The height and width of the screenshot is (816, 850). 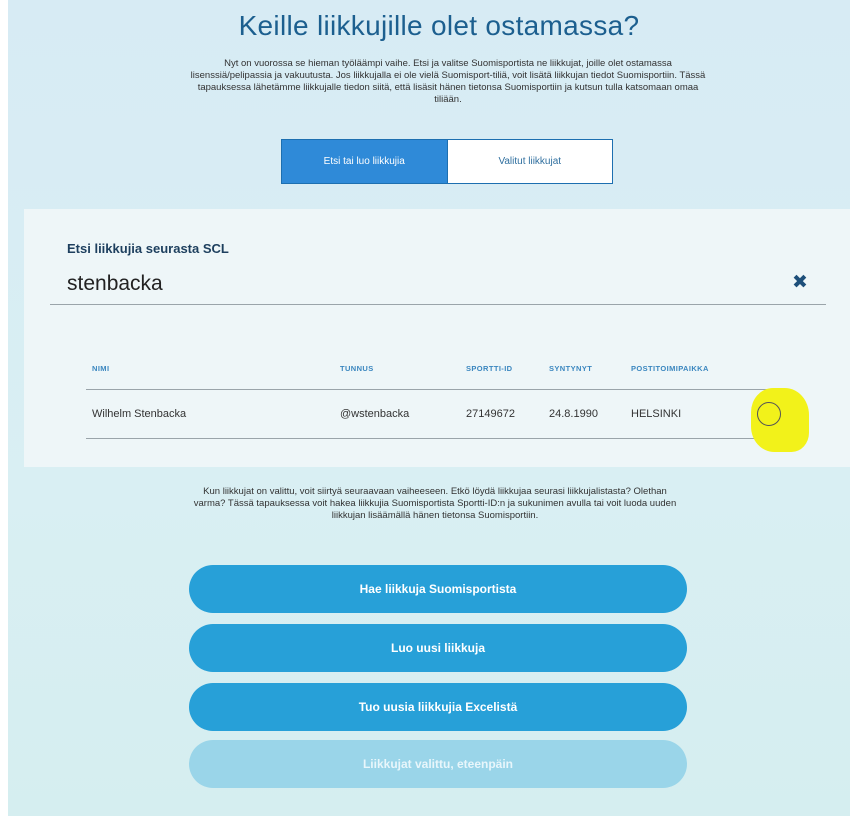 I want to click on header-city: POSTITOIMIPAIKKA, so click(x=670, y=368).